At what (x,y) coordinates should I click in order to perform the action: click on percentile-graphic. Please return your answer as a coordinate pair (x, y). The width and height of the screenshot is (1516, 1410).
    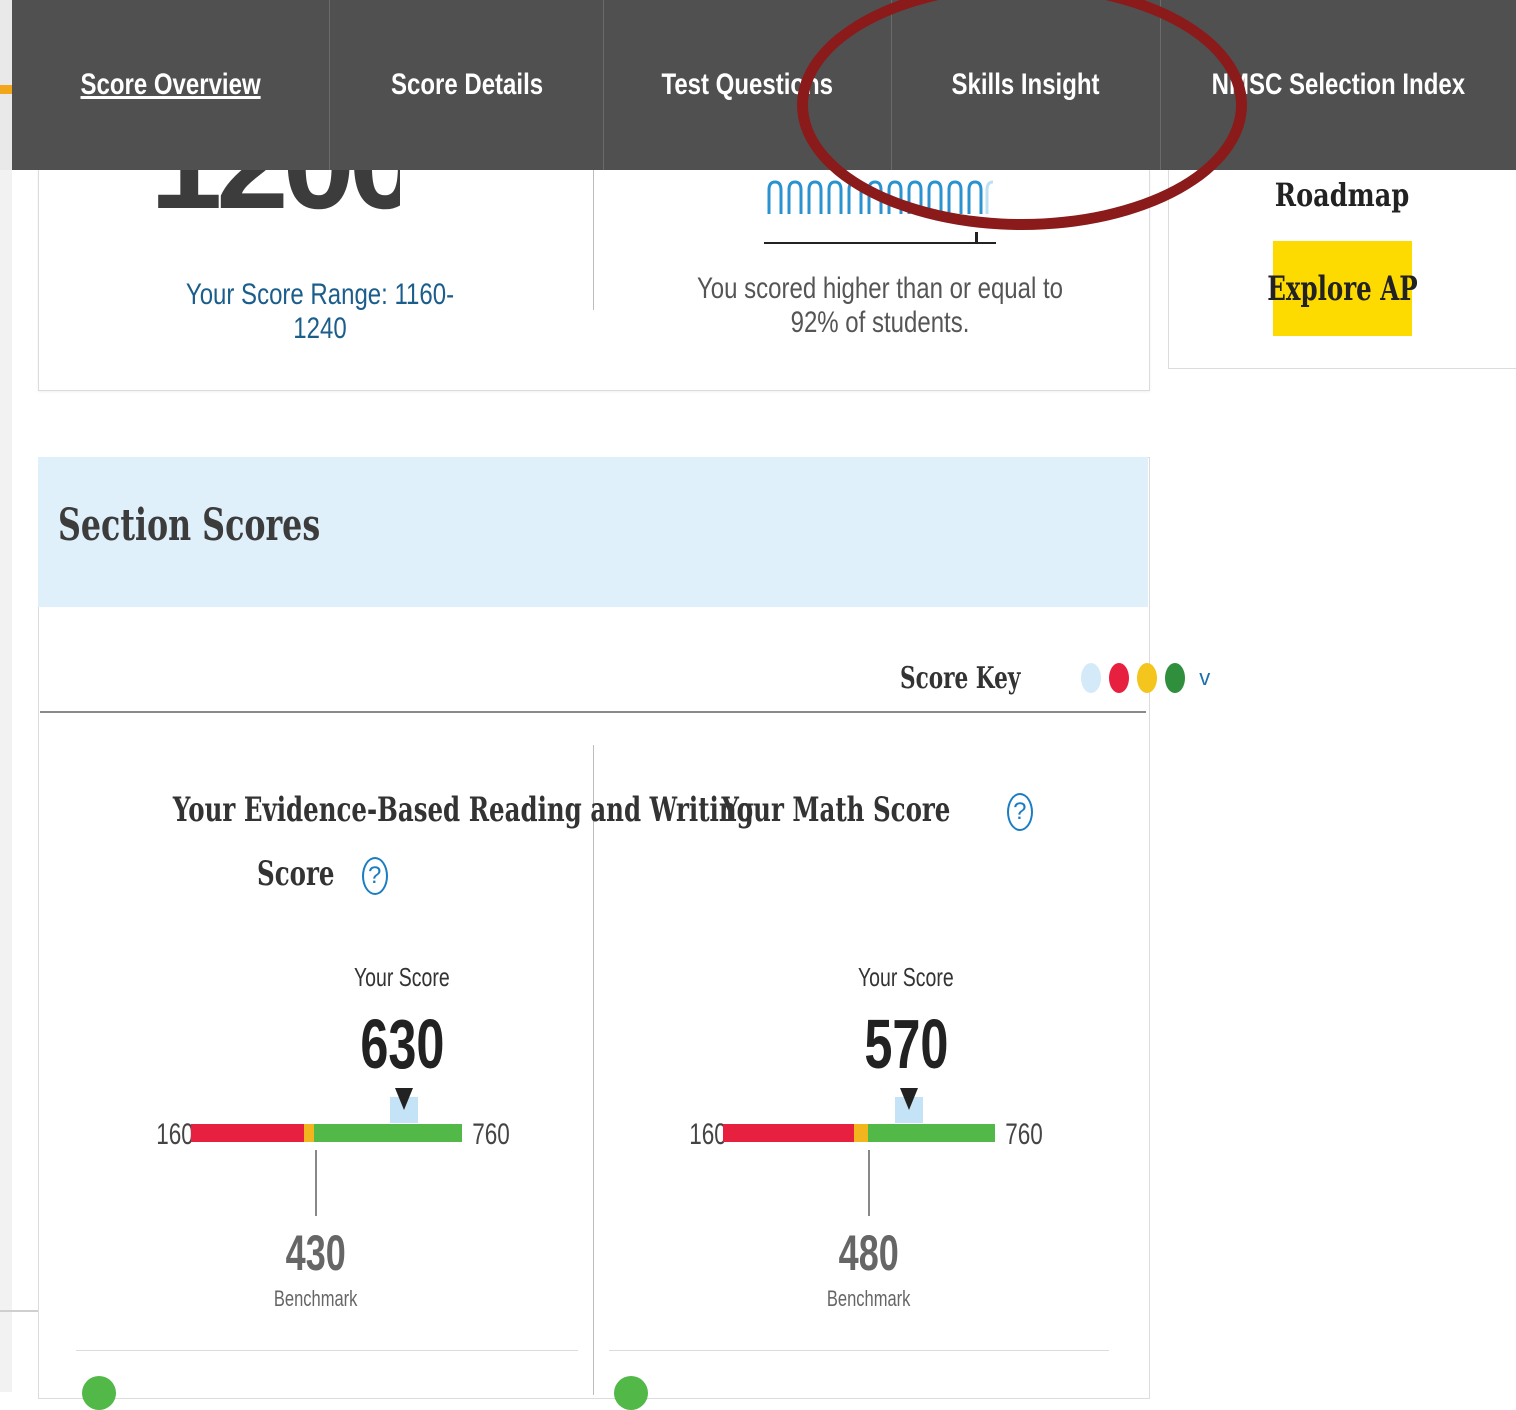
    Looking at the image, I should click on (880, 191).